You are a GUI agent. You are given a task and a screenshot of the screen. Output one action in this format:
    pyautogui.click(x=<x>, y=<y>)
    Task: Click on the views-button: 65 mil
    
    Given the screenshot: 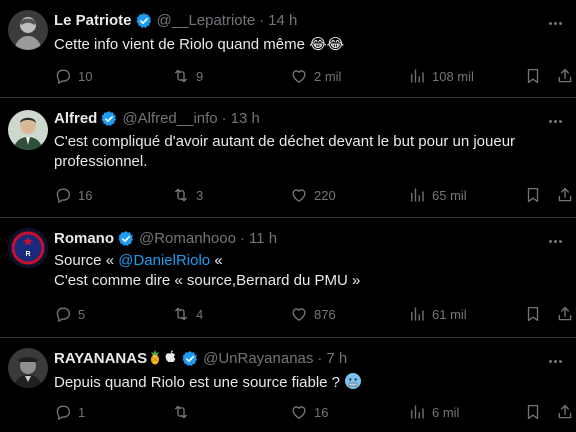 What is the action you would take?
    pyautogui.click(x=437, y=195)
    